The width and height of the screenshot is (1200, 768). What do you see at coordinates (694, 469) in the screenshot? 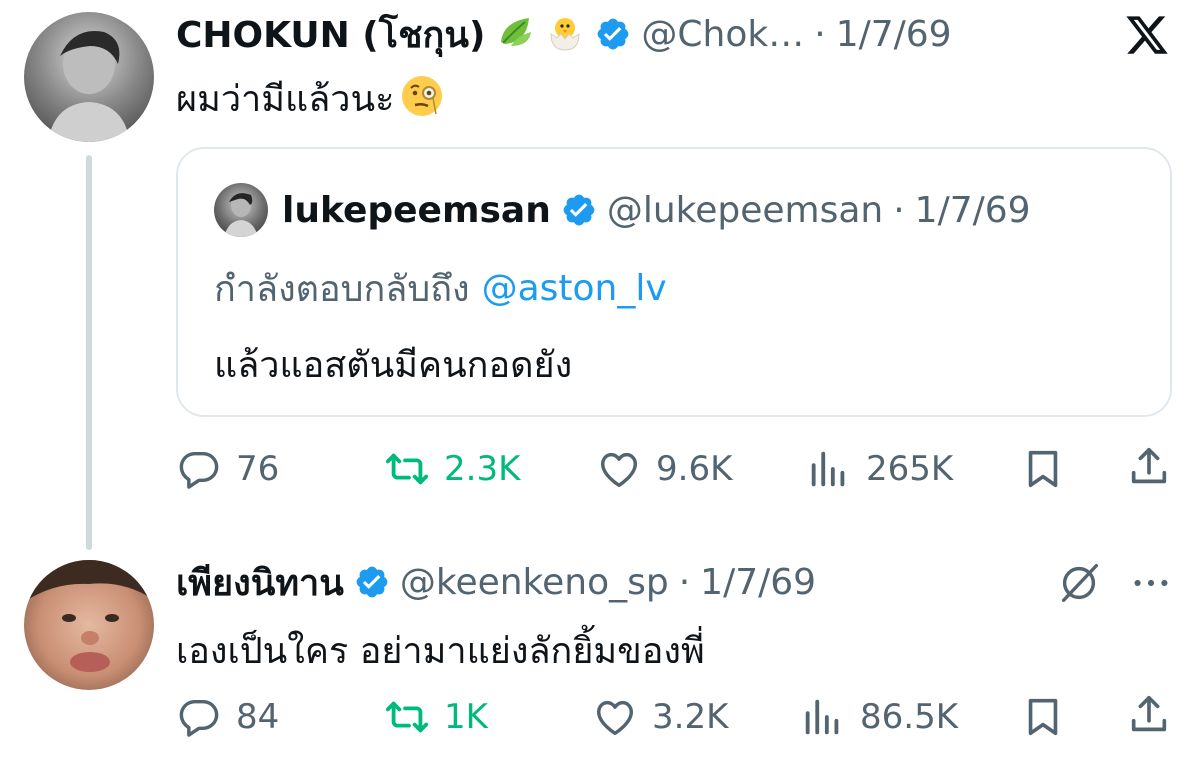
I see `like-count: 9.6K` at bounding box center [694, 469].